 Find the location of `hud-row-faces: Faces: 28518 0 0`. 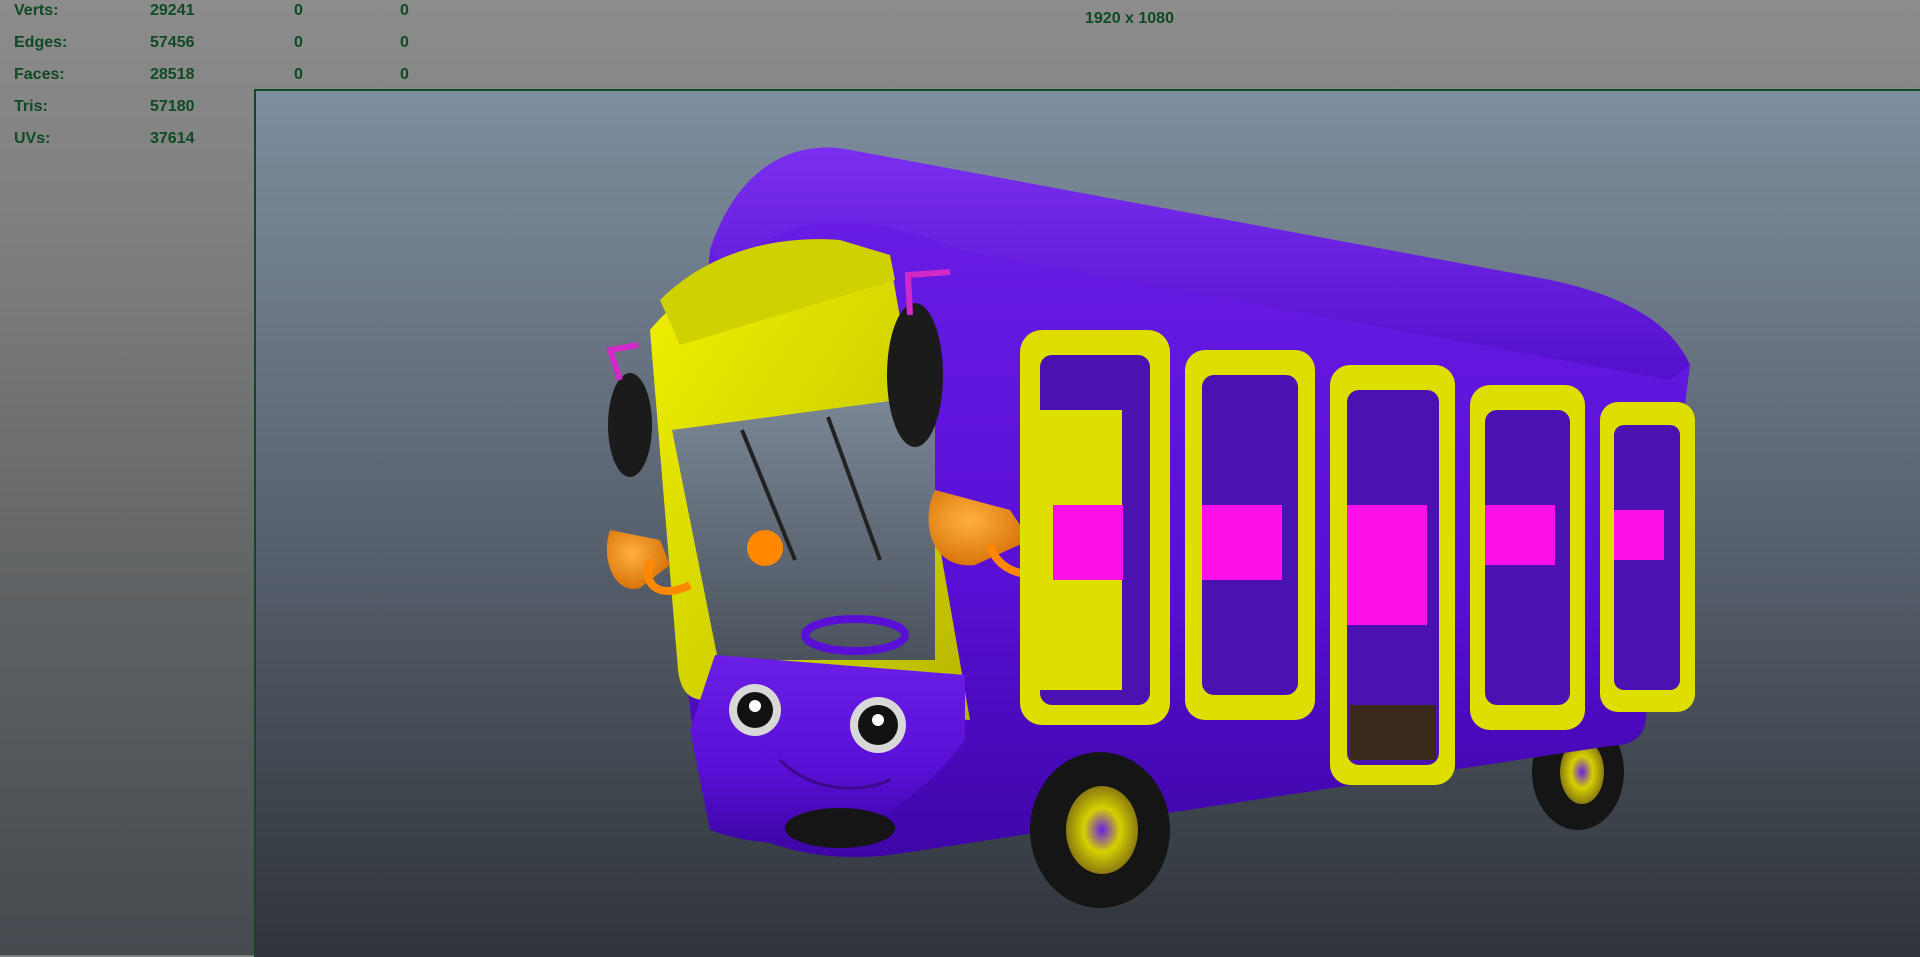

hud-row-faces: Faces: 28518 0 0 is located at coordinates (215, 77).